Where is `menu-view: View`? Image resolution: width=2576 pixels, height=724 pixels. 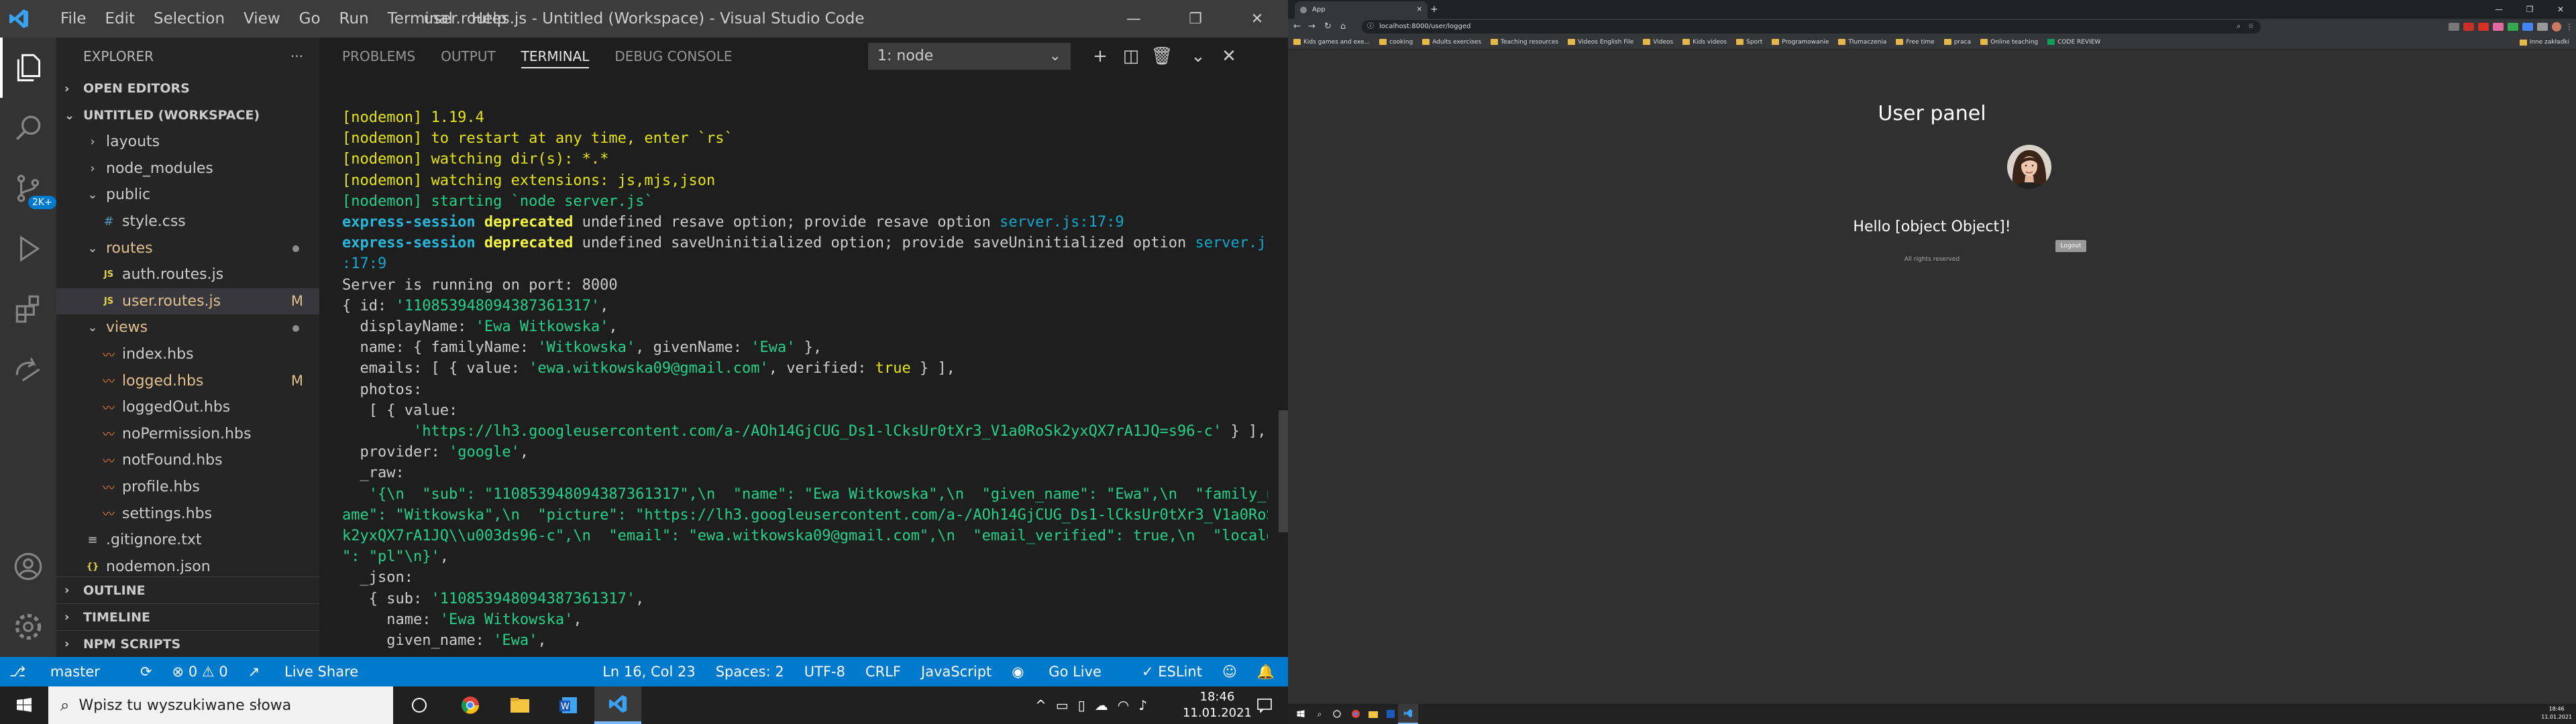 menu-view: View is located at coordinates (262, 19).